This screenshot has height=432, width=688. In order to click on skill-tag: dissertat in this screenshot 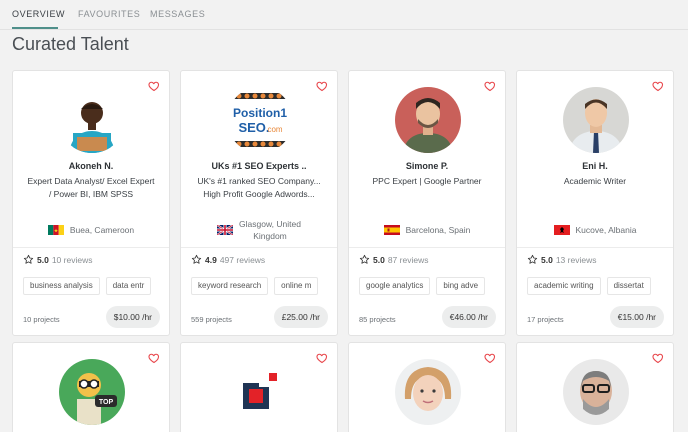, I will do `click(628, 286)`.